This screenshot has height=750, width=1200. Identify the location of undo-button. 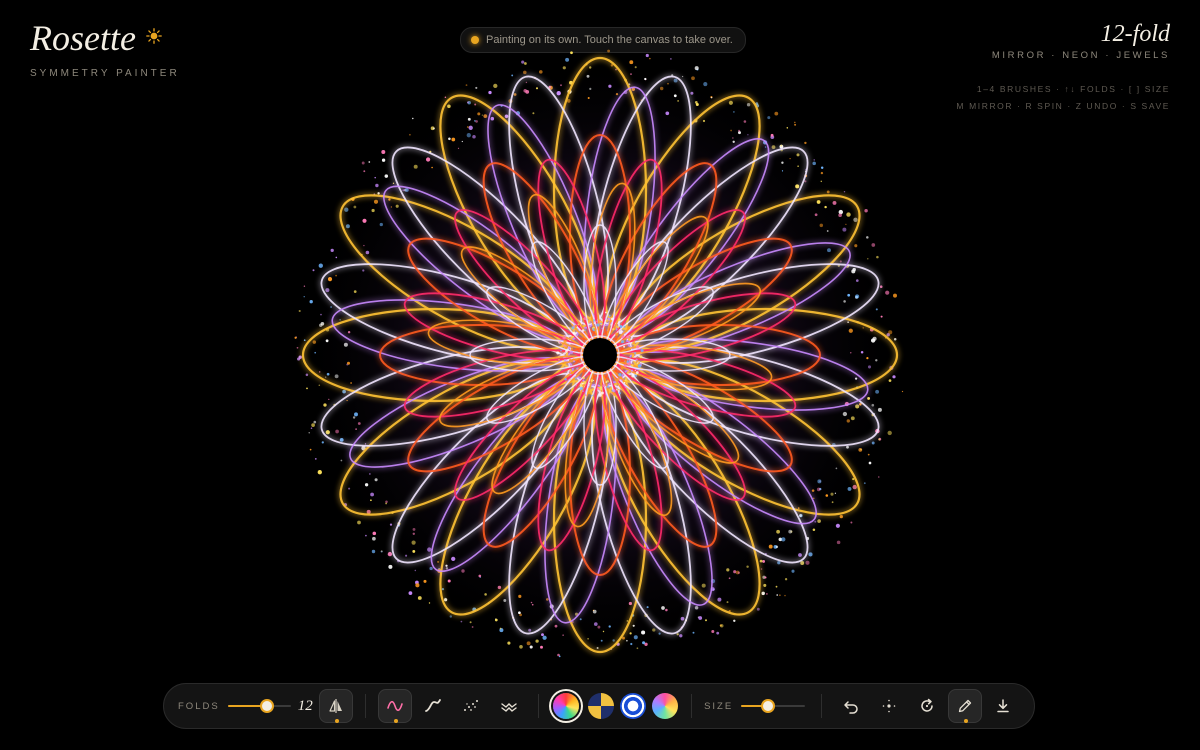
(851, 706).